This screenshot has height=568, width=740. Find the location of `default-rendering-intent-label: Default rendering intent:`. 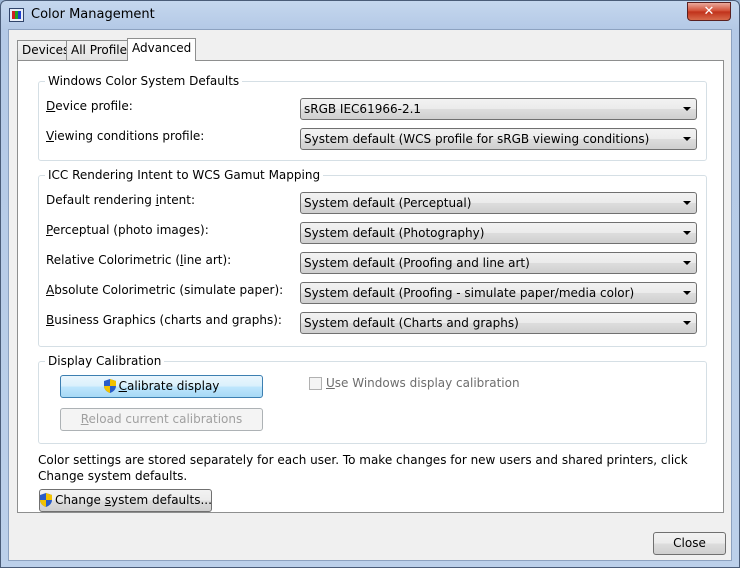

default-rendering-intent-label: Default rendering intent: is located at coordinates (120, 200).